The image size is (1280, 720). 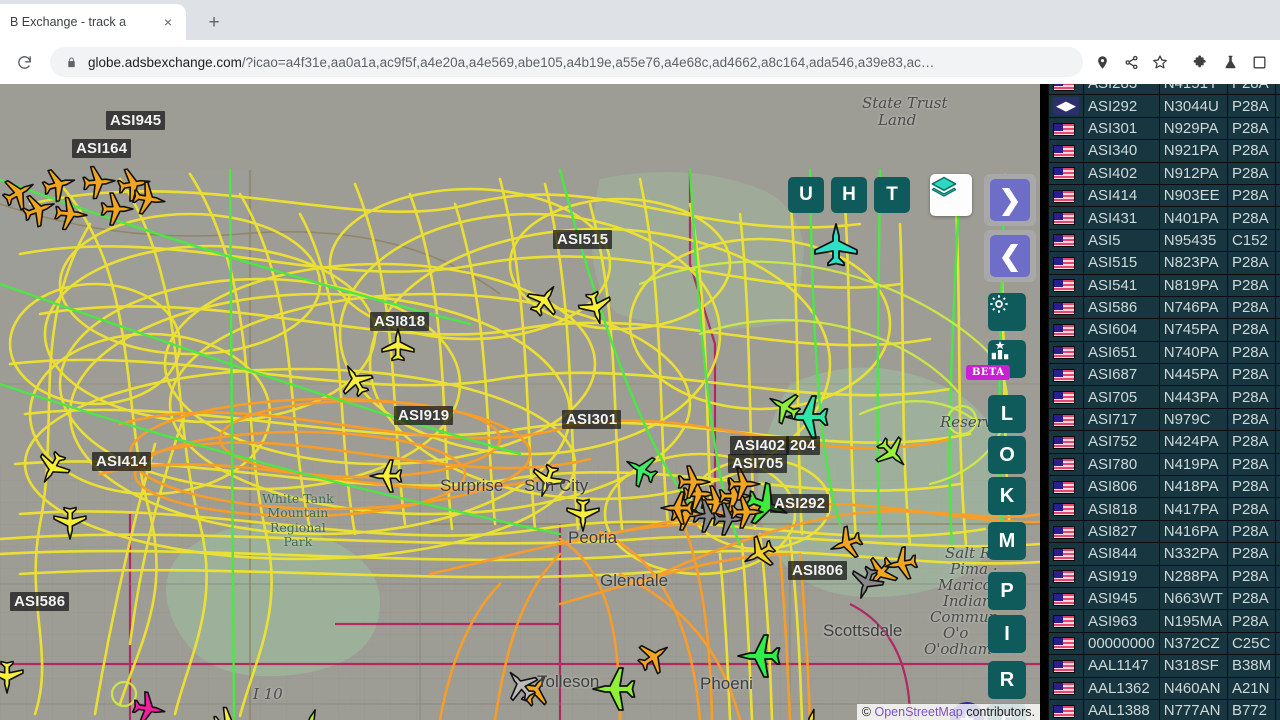 What do you see at coordinates (951, 195) in the screenshot?
I see `layers-icon` at bounding box center [951, 195].